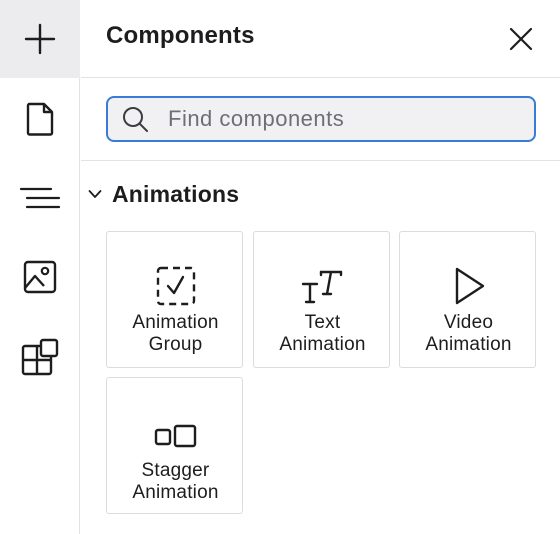  I want to click on component-tile-video-animation: Video Animation, so click(467, 299).